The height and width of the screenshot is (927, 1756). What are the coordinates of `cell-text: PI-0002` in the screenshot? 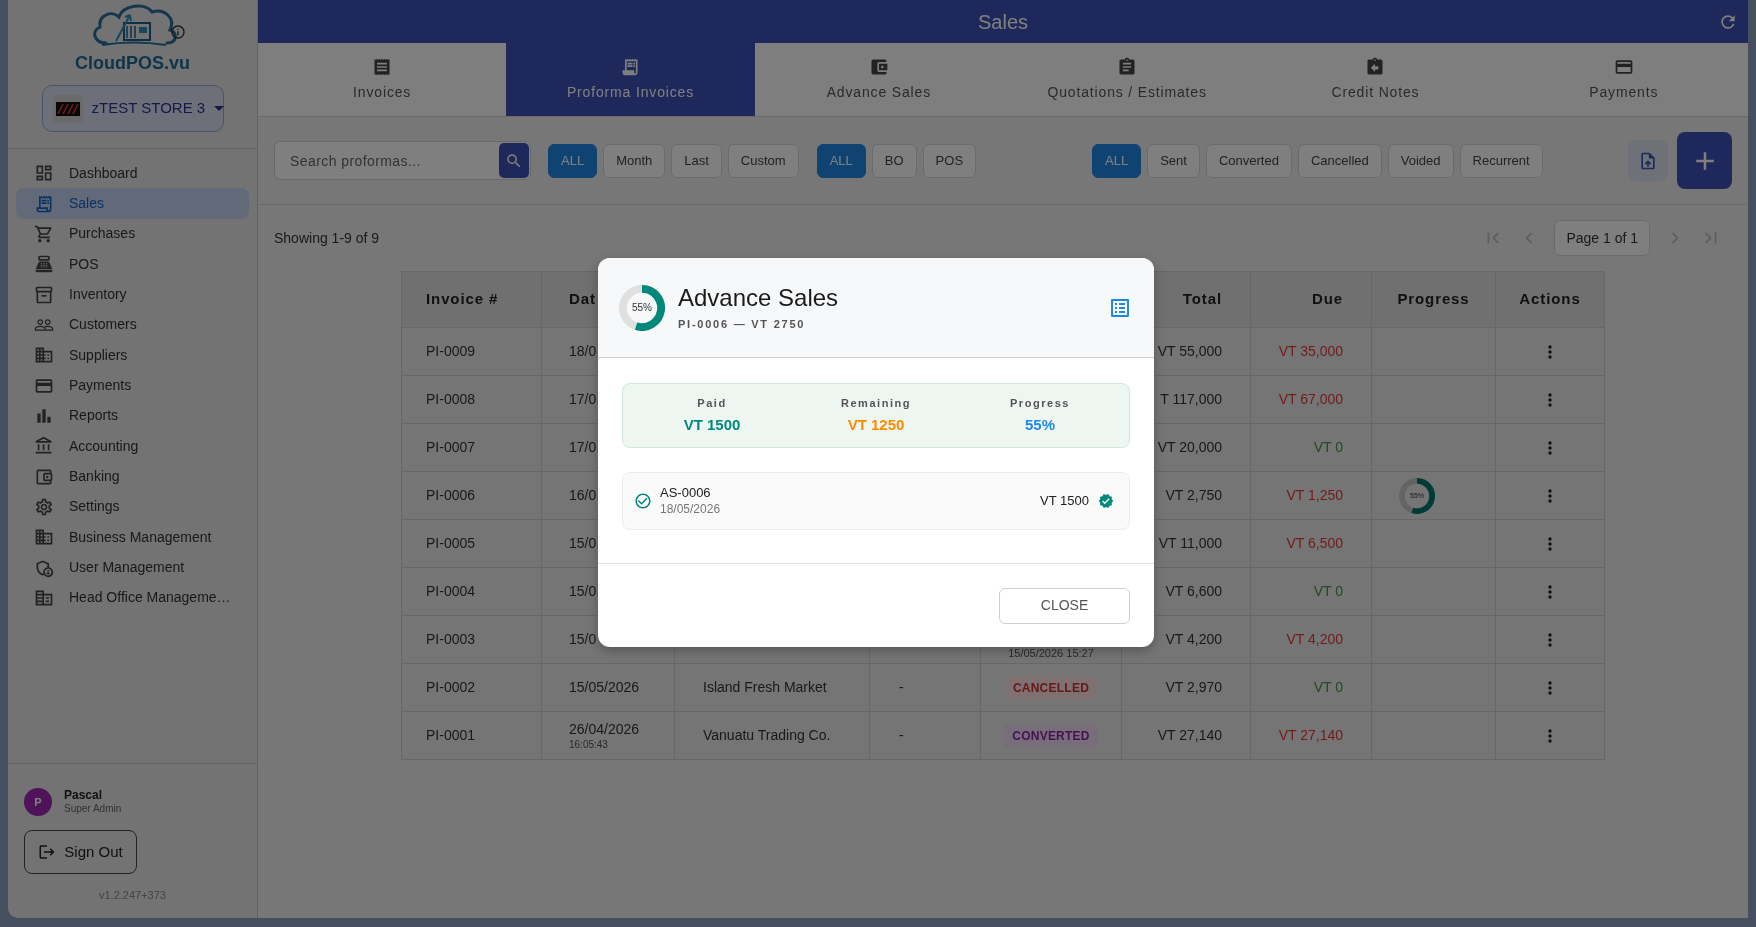 It's located at (451, 687).